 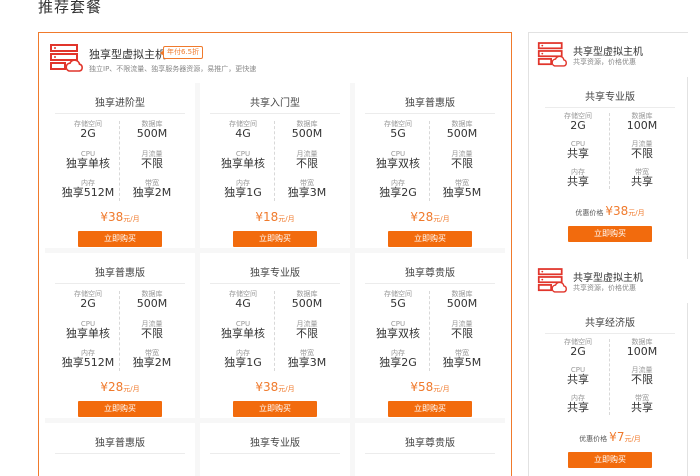 What do you see at coordinates (430, 443) in the screenshot?
I see `plan-name: 独享尊贵版` at bounding box center [430, 443].